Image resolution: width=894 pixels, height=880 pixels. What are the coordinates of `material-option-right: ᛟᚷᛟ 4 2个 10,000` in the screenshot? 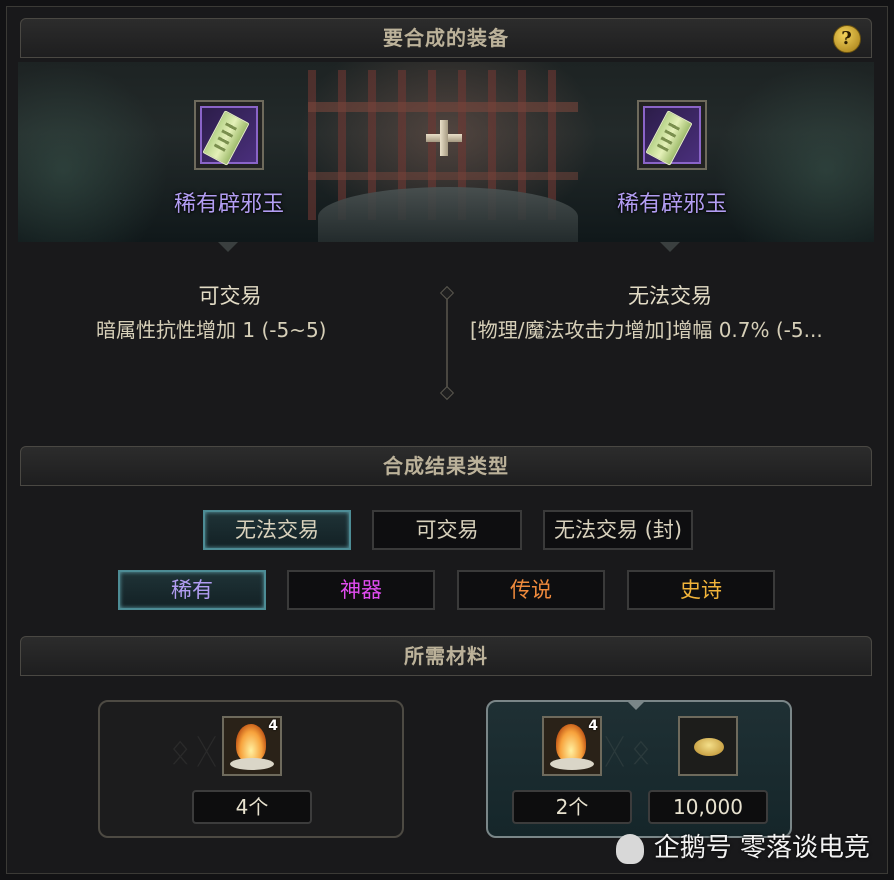 It's located at (639, 769).